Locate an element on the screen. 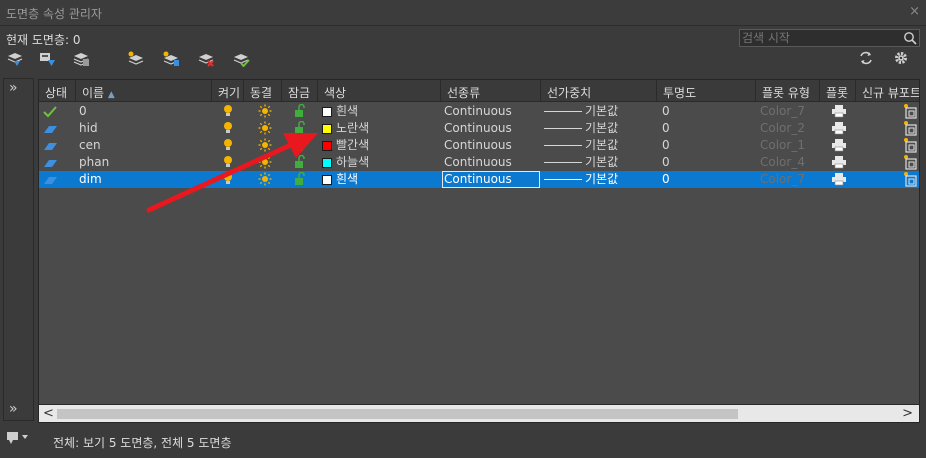 This screenshot has height=458, width=926. expand-filters-bottom-icon: » is located at coordinates (13, 409).